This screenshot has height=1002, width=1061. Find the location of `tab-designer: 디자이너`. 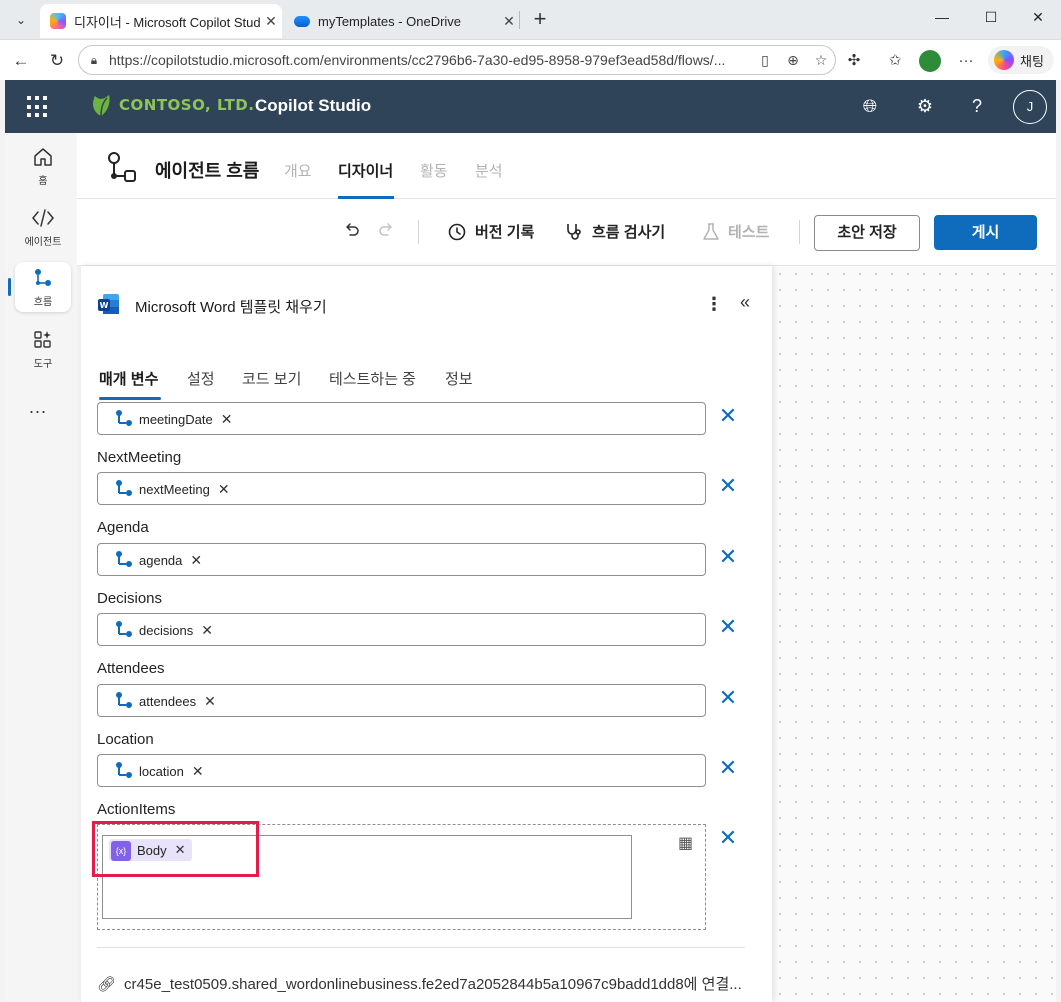

tab-designer: 디자이너 is located at coordinates (365, 170).